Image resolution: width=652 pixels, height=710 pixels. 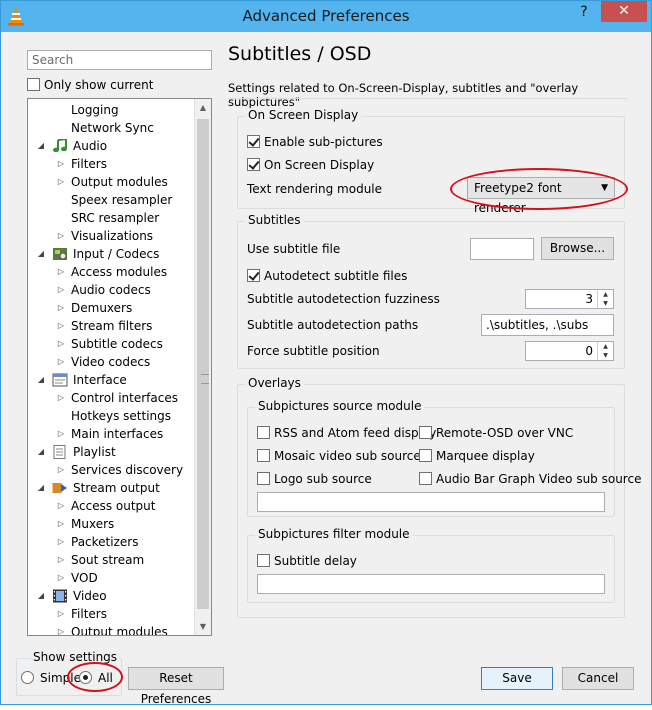 What do you see at coordinates (477, 455) in the screenshot?
I see `marquee-checkbox: Marquee display` at bounding box center [477, 455].